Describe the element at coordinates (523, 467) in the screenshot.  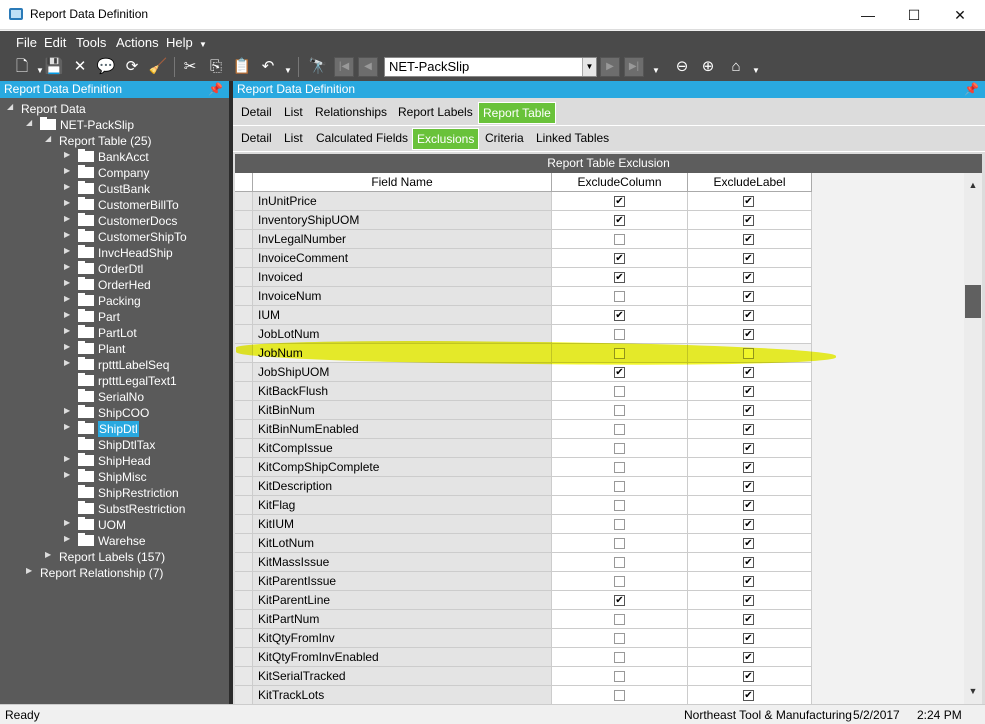
I see `table-row: KitCompShipComplete ✔` at that location.